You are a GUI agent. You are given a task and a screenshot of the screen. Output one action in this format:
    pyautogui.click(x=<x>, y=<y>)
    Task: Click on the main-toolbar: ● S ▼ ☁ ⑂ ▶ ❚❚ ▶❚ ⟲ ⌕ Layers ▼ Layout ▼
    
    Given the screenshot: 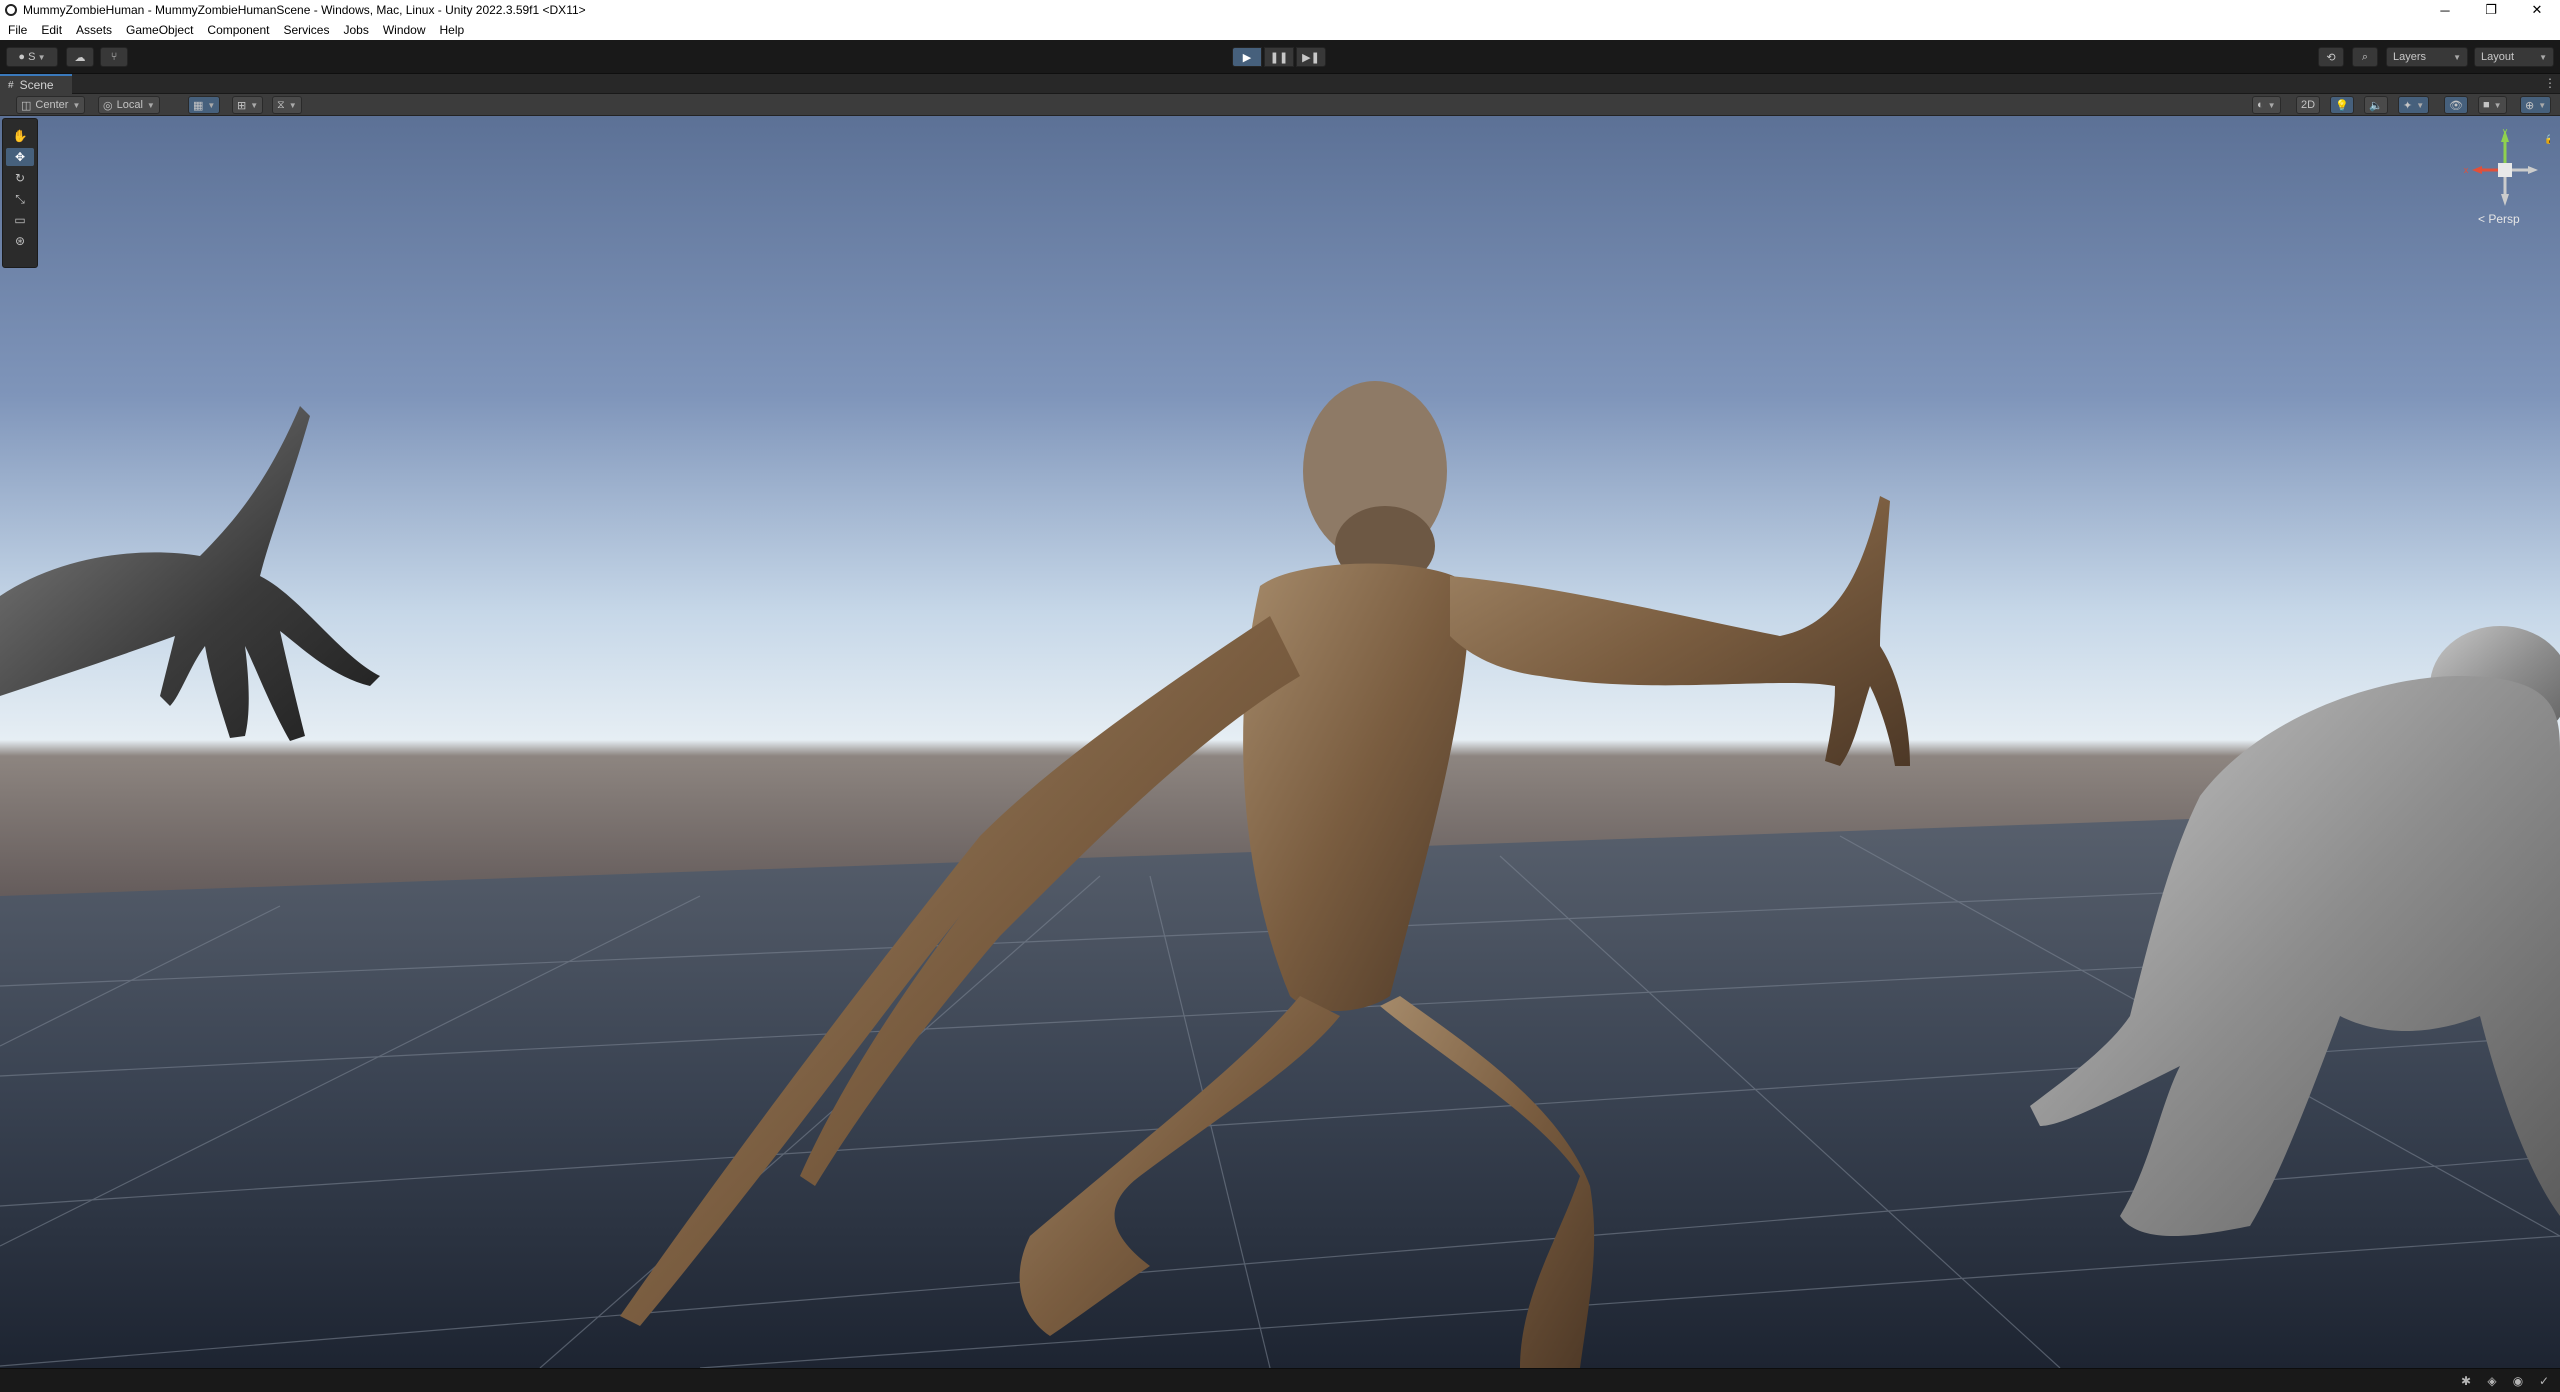 What is the action you would take?
    pyautogui.click(x=1280, y=57)
    